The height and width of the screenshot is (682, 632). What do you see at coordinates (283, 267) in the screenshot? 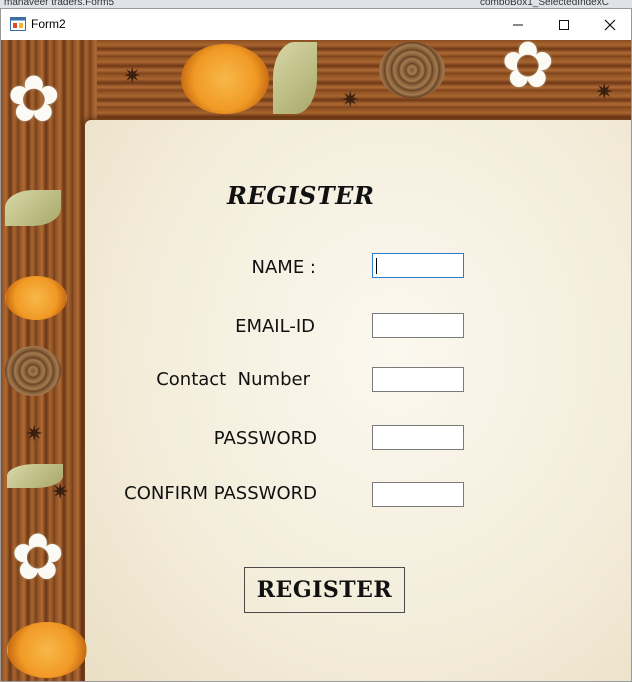
I see `name-label: NAME :` at bounding box center [283, 267].